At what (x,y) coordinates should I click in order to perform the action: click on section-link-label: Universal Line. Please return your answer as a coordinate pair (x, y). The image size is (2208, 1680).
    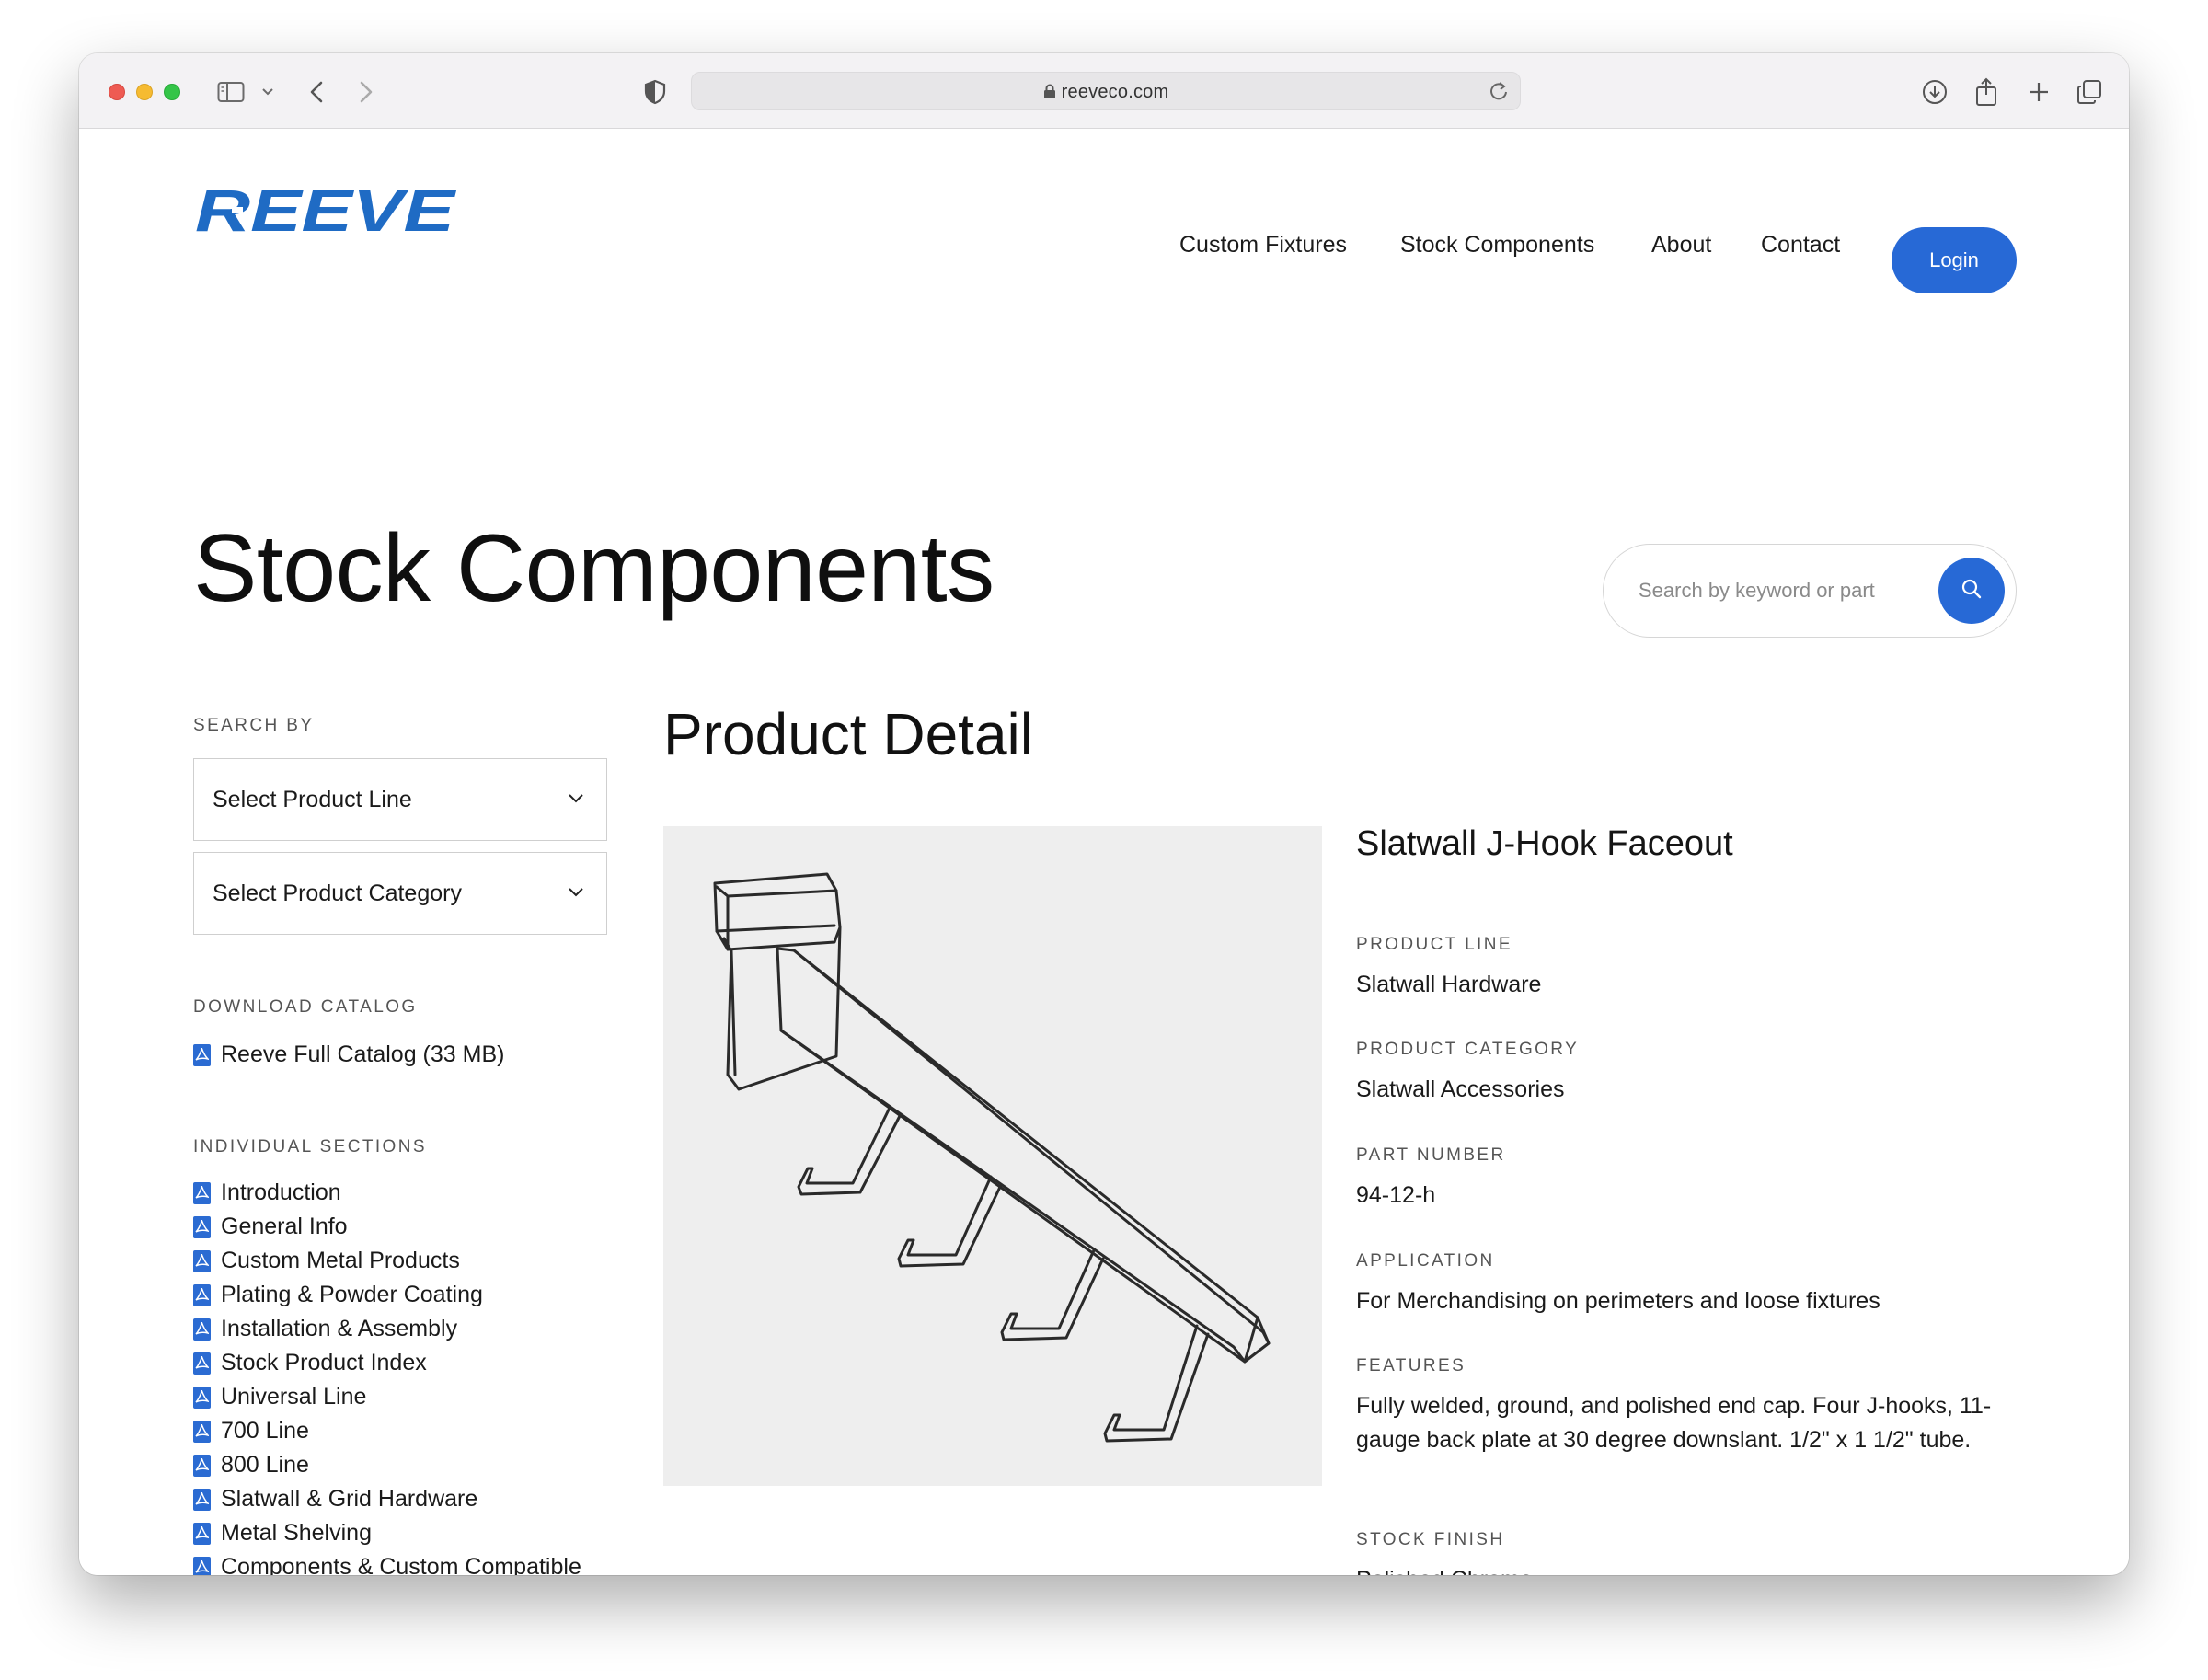
    Looking at the image, I should click on (294, 1397).